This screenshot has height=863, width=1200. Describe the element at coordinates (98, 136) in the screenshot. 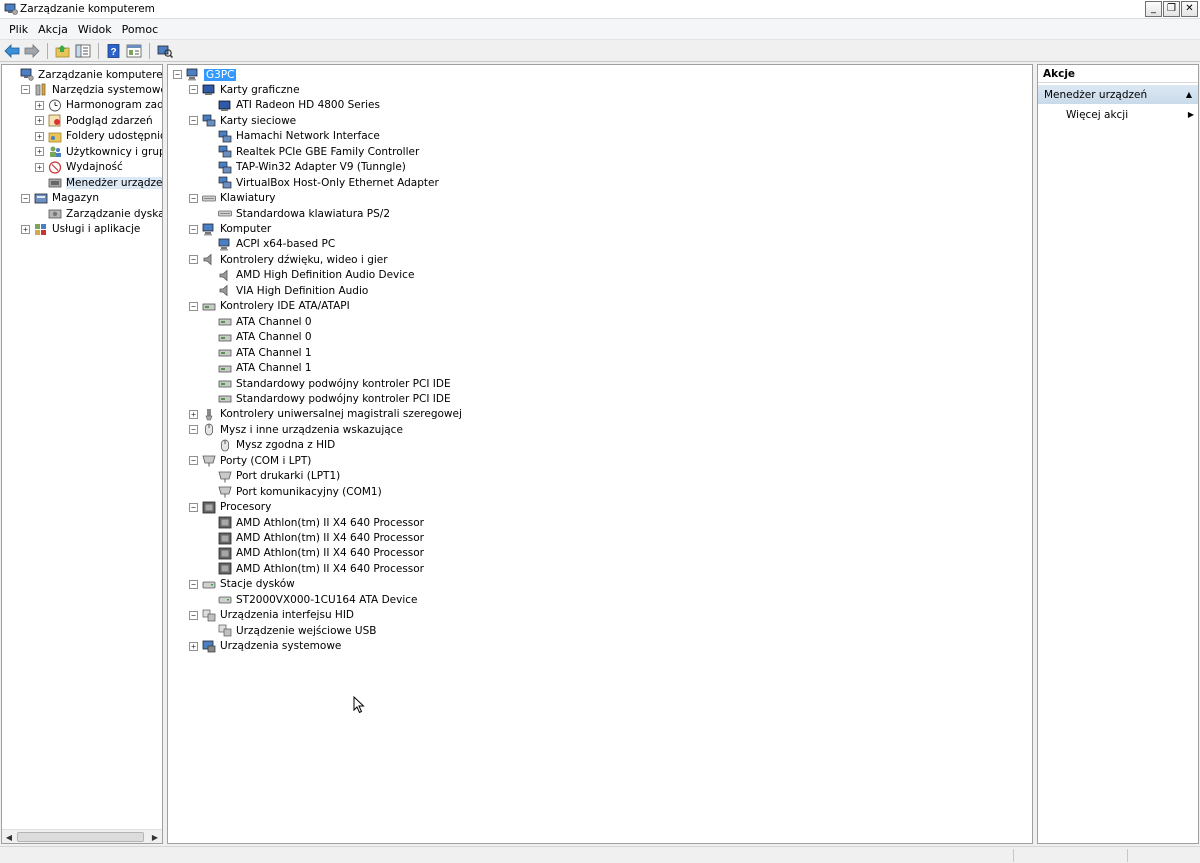

I see `nav-item: + Foldery udostępnione` at that location.